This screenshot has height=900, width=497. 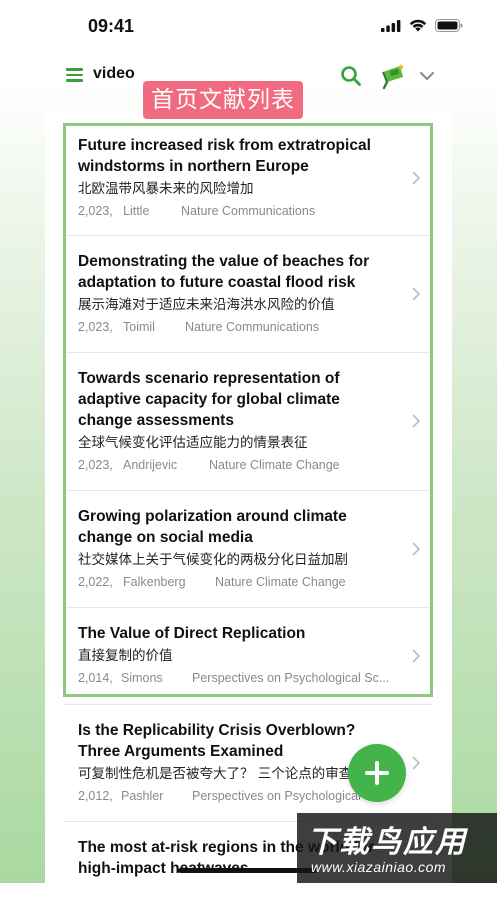 I want to click on item-subtitle: 可复制性危机是否被夸大了？ 三个论点的审查, so click(x=215, y=774).